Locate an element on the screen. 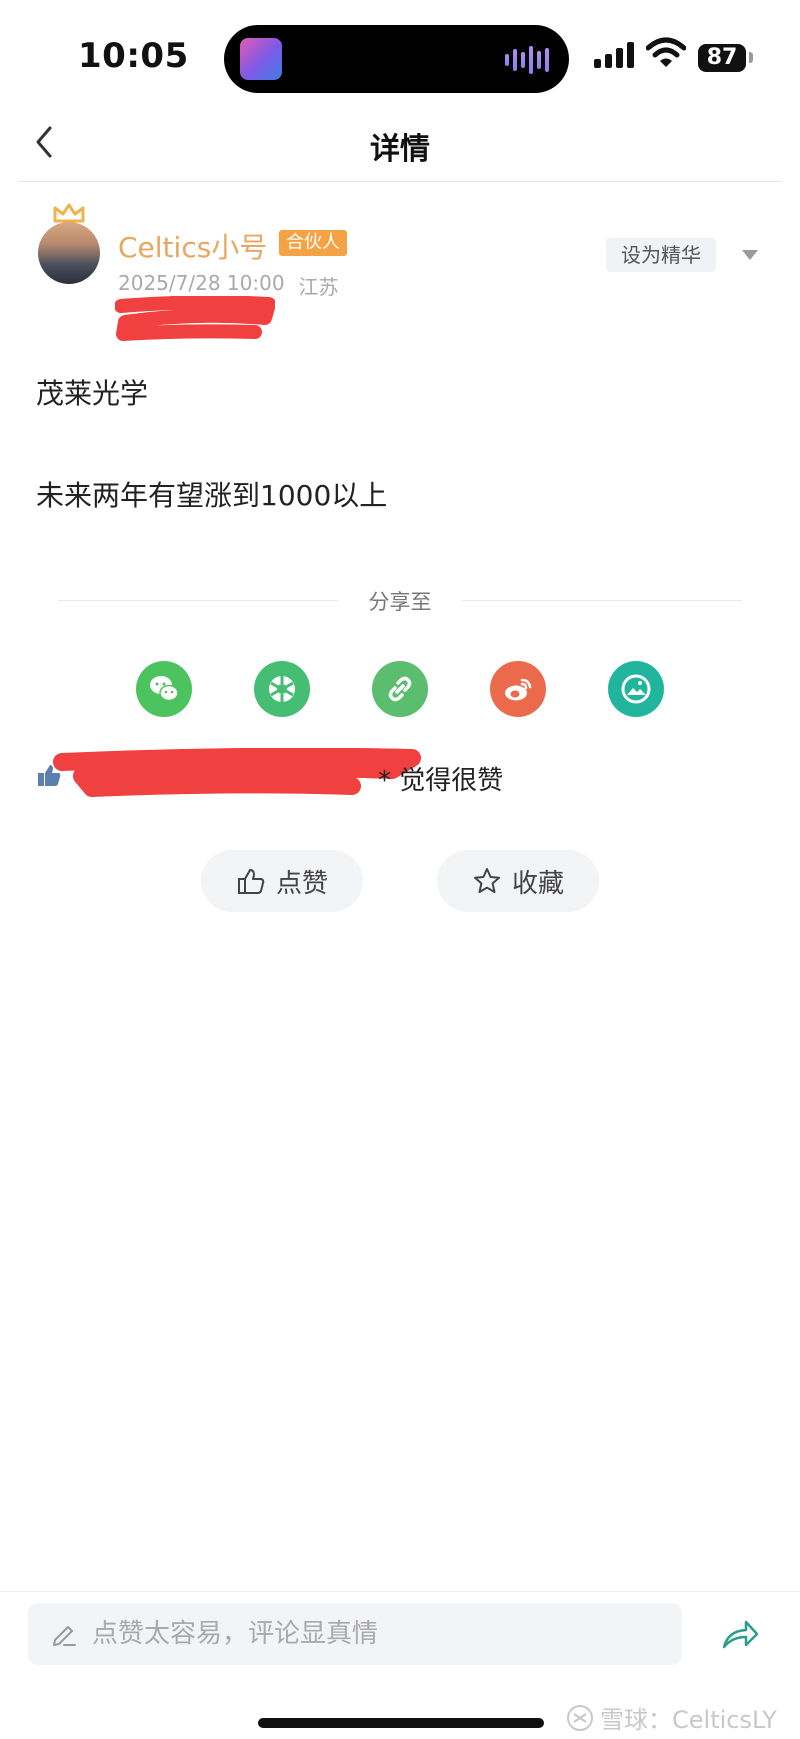  now-playing-artwork is located at coordinates (261, 59).